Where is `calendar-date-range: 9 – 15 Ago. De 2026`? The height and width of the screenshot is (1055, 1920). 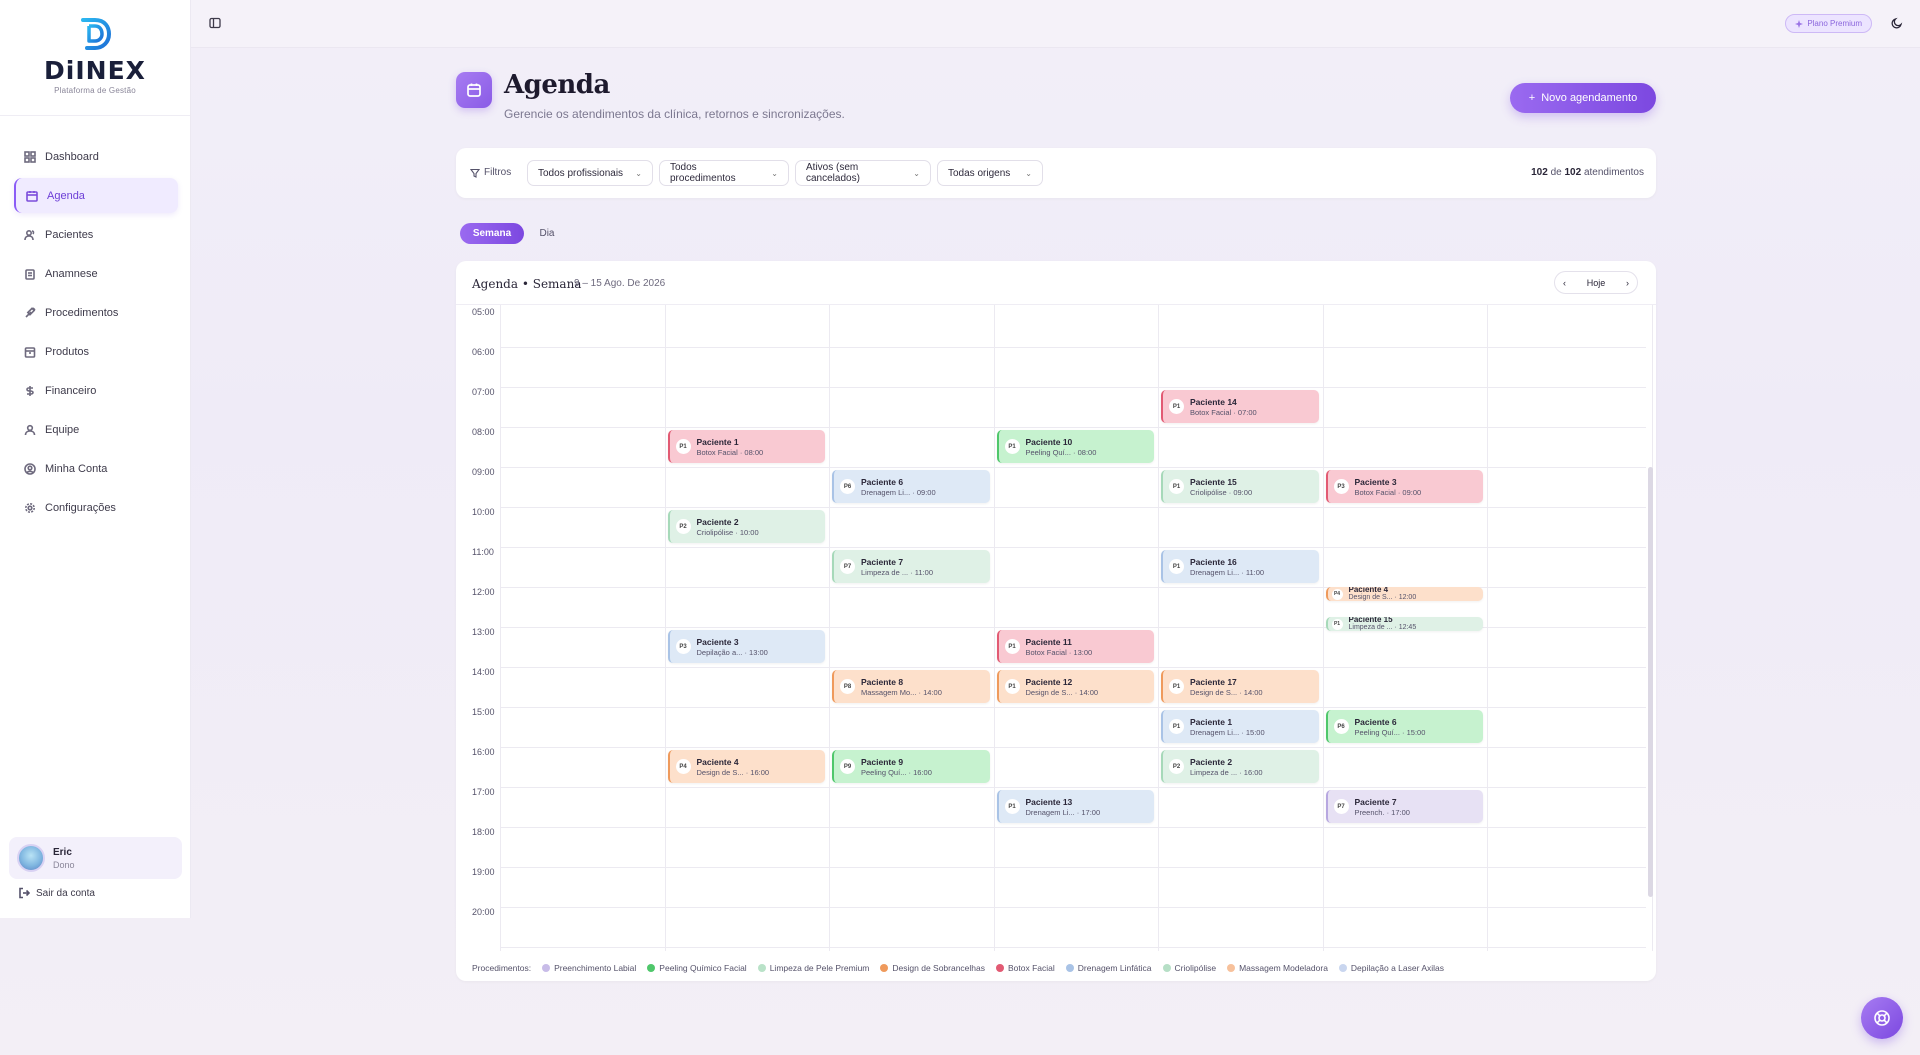 calendar-date-range: 9 – 15 Ago. De 2026 is located at coordinates (620, 283).